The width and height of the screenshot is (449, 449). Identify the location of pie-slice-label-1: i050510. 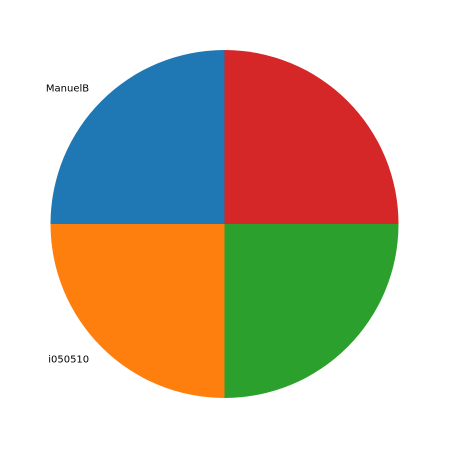
(68, 359).